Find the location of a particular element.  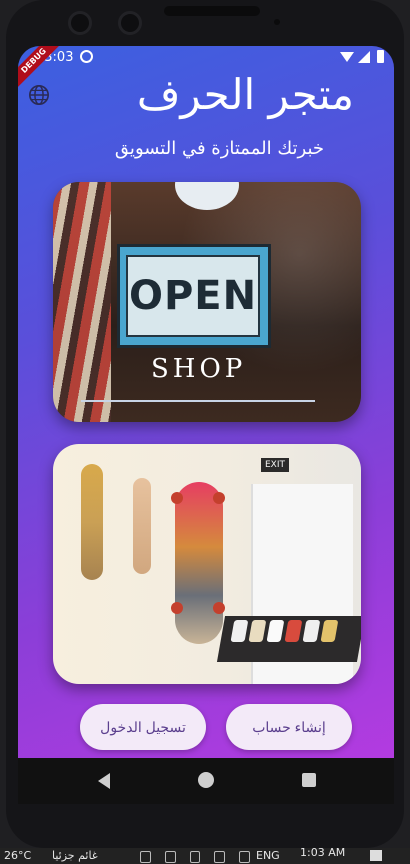

front-sensor-icon is located at coordinates (130, 23).